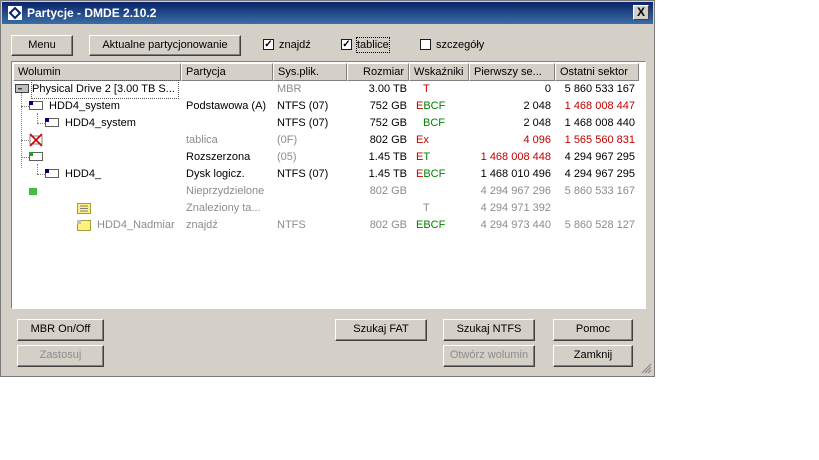 The image size is (819, 460). What do you see at coordinates (33, 191) in the screenshot?
I see `unallocated-icon` at bounding box center [33, 191].